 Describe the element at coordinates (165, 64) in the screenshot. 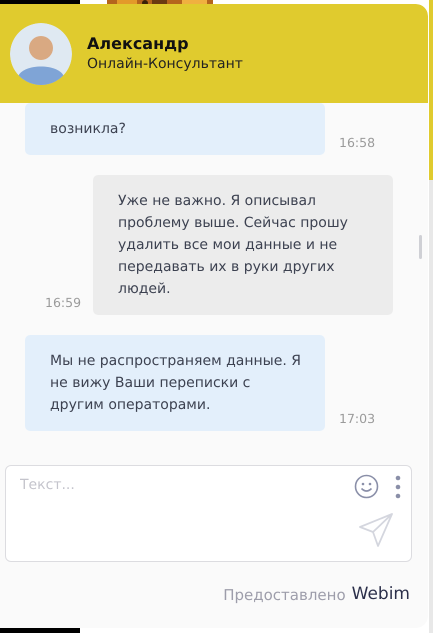

I see `operator-role: Онлайн-Консультант` at that location.